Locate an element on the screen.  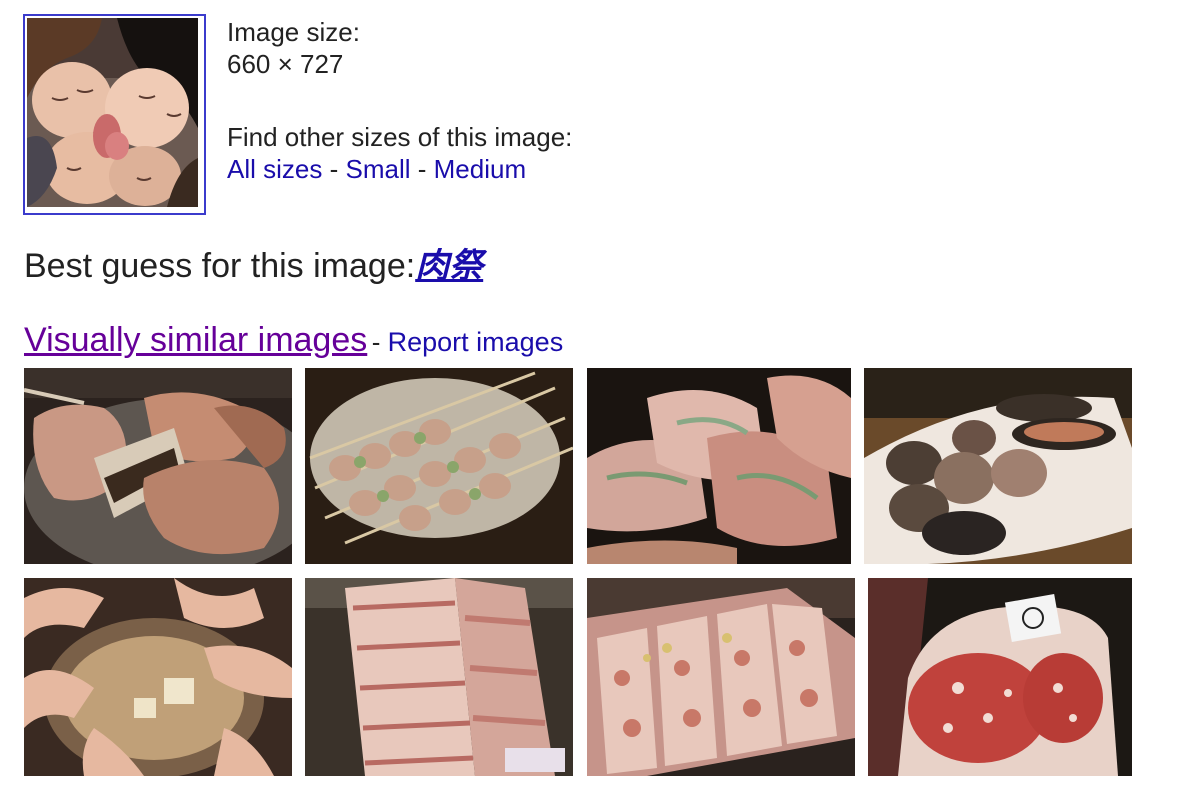
yakitori-skewers-thumbnail is located at coordinates (439, 466).